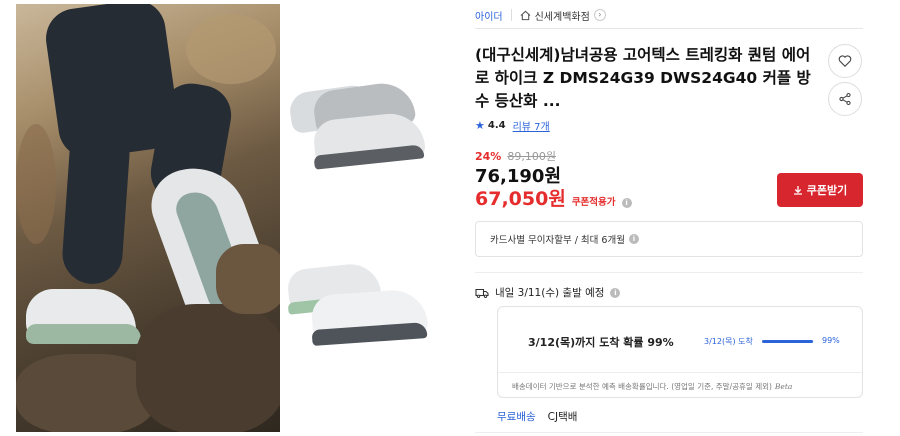  Describe the element at coordinates (680, 340) in the screenshot. I see `arrival-summary: 3/12(목)까지 도착 확률 99% 3/12(목) 도착 99%` at that location.